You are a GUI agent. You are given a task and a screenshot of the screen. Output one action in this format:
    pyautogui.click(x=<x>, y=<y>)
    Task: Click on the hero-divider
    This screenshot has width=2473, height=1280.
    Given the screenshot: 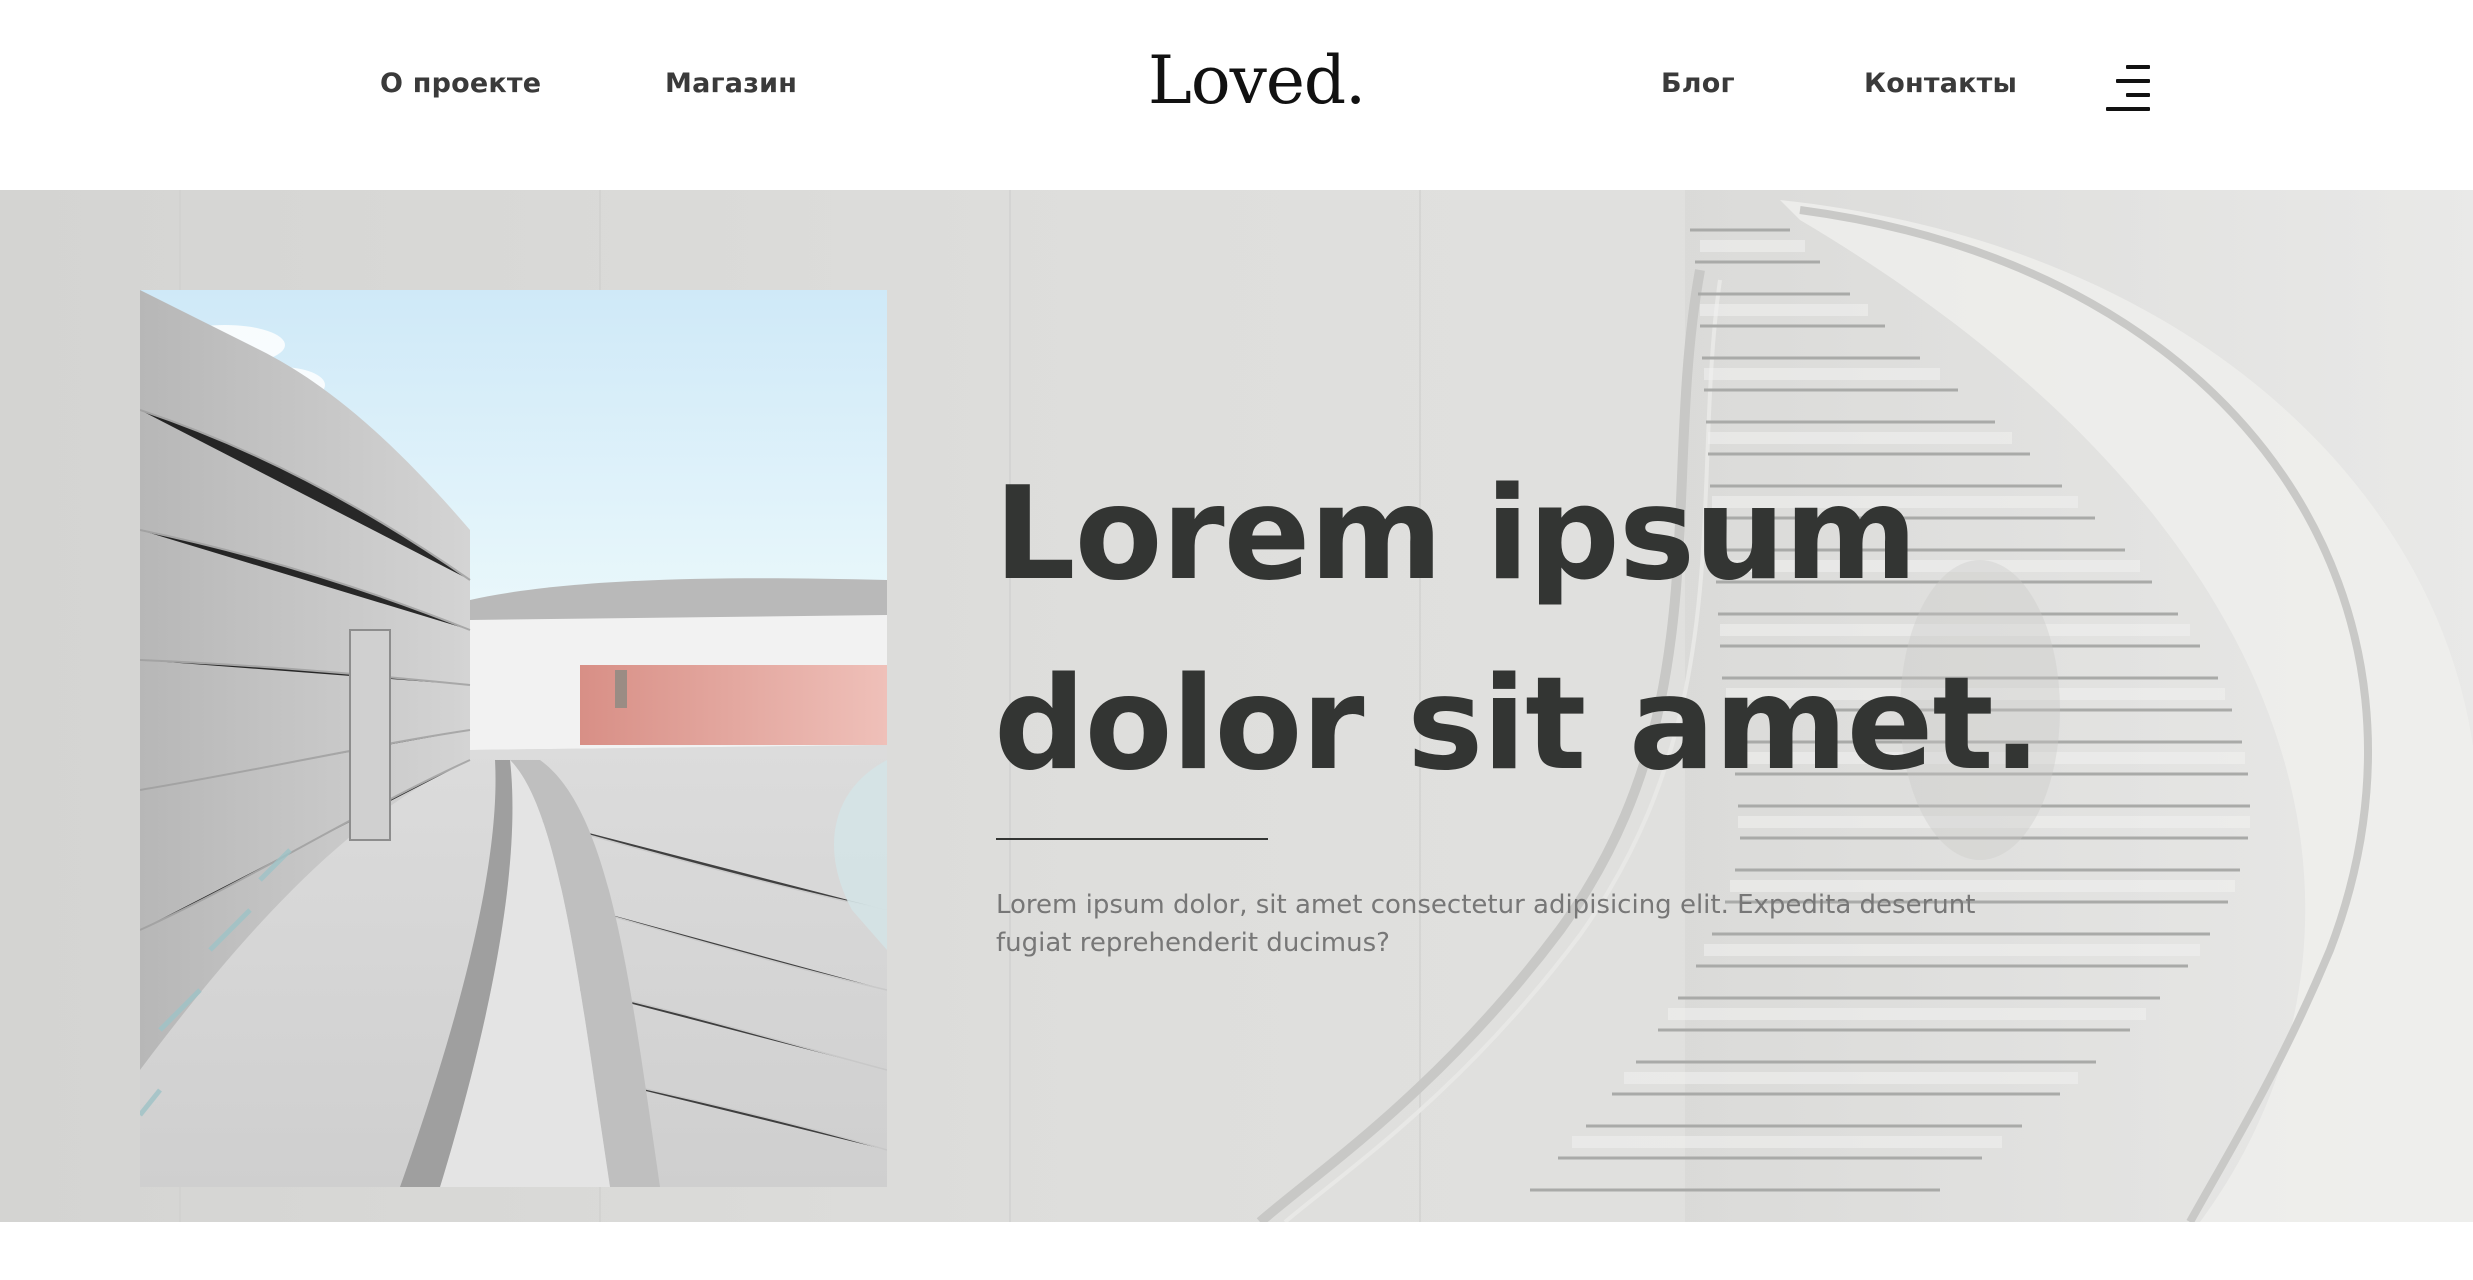 What is the action you would take?
    pyautogui.click(x=1132, y=839)
    